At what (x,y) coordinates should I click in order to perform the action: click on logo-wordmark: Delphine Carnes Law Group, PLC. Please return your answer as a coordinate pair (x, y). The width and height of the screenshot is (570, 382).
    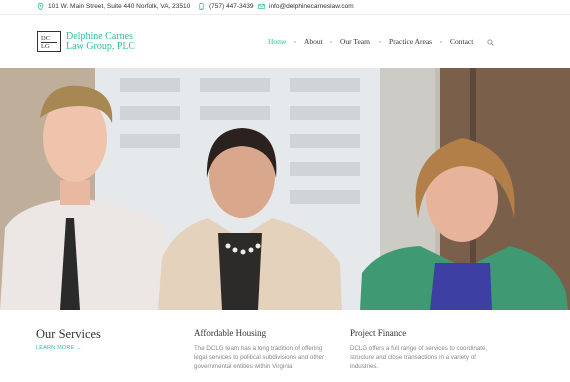
    Looking at the image, I should click on (101, 41).